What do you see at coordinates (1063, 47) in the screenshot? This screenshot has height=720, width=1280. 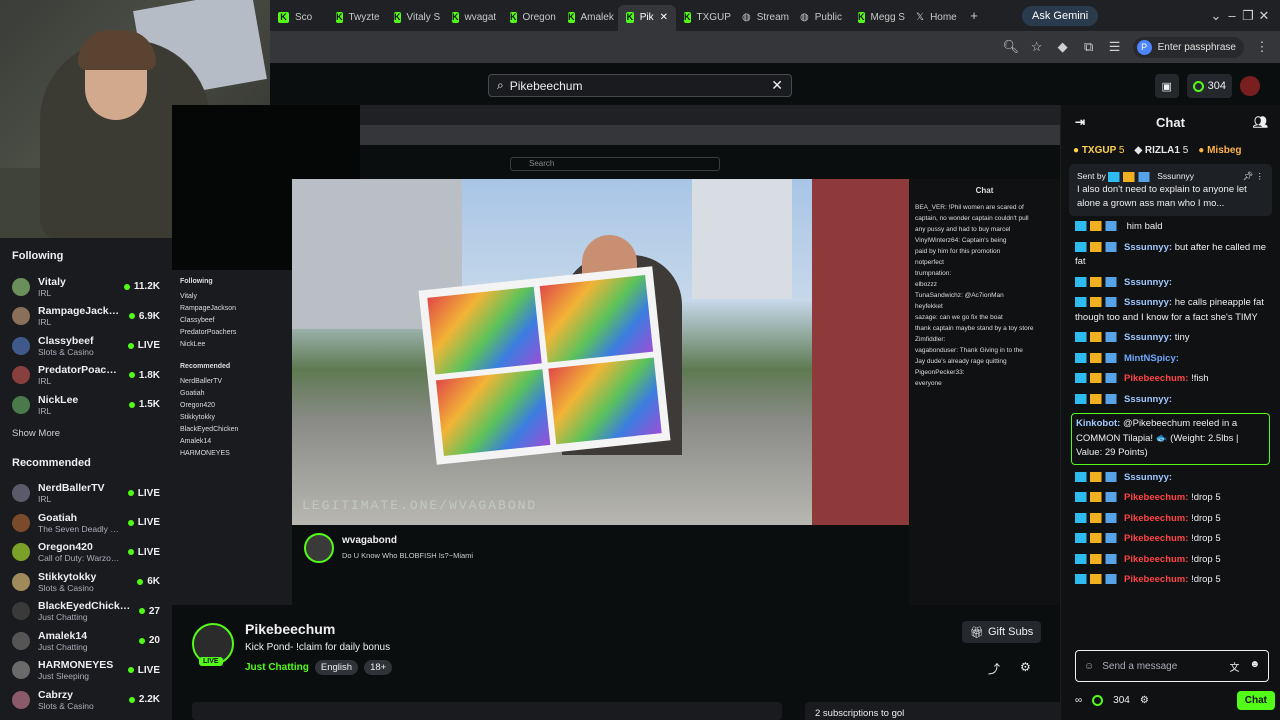 I see `extension-icon: ◆` at bounding box center [1063, 47].